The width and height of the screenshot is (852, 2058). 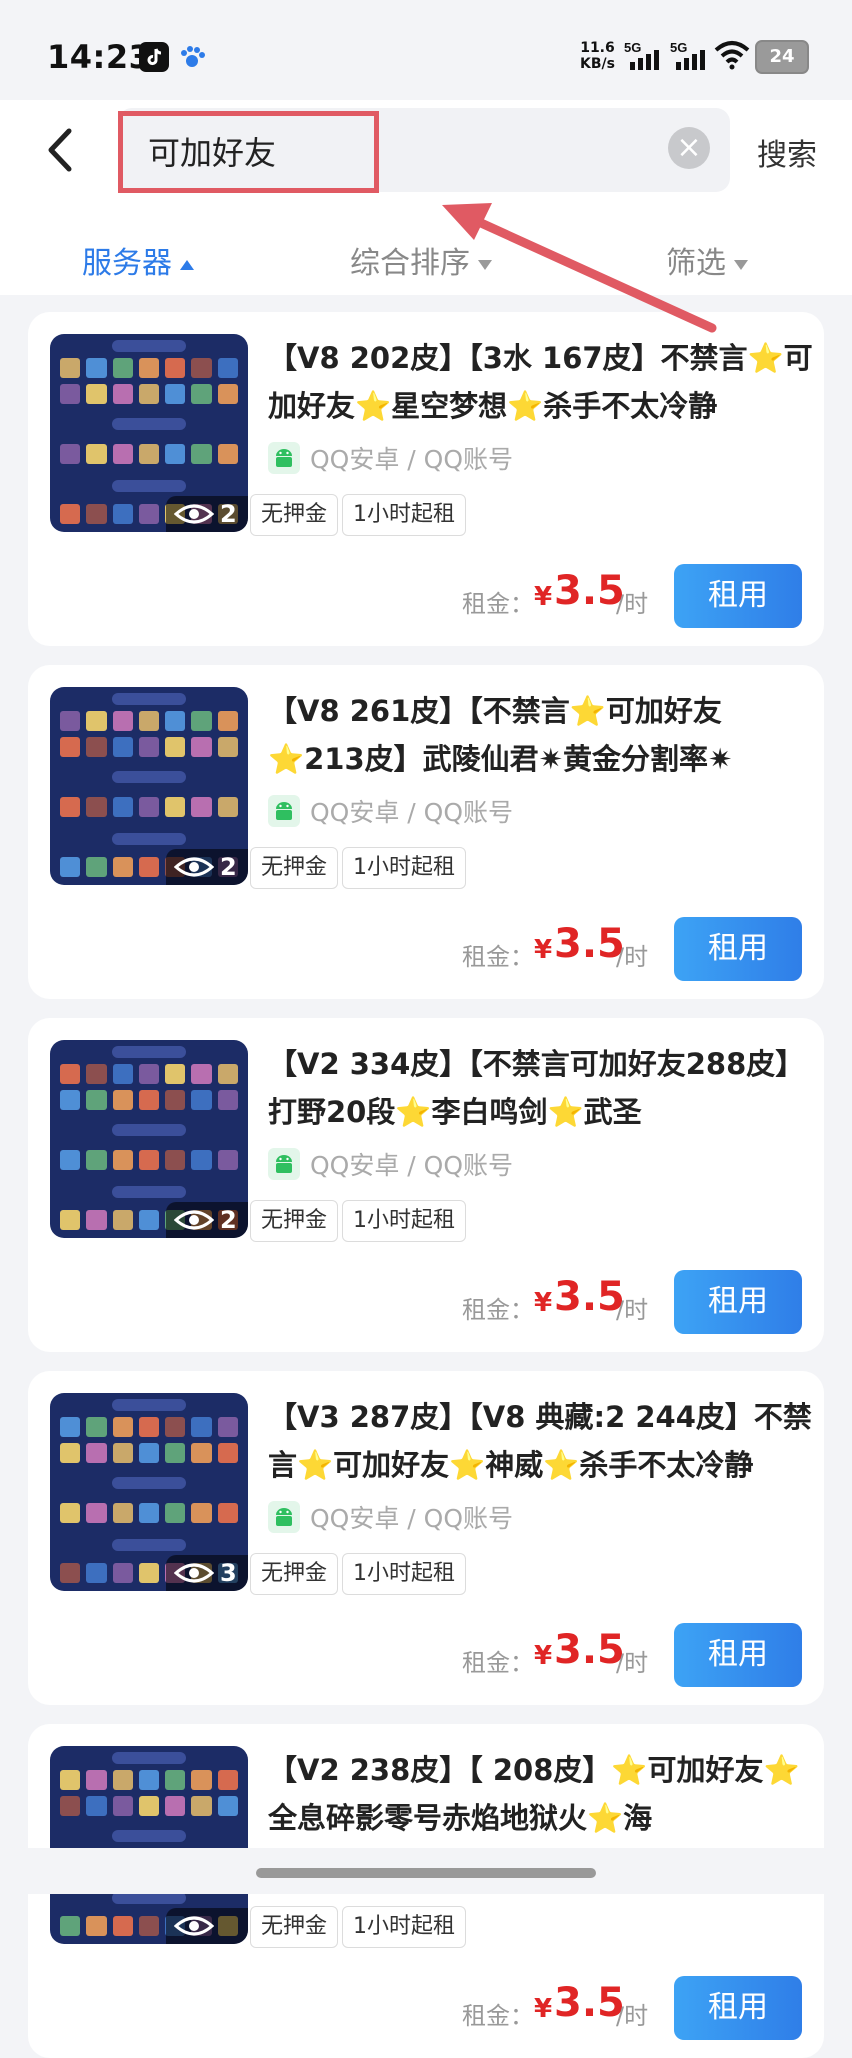 I want to click on network-speed: 11.6 KB/s, so click(x=597, y=56).